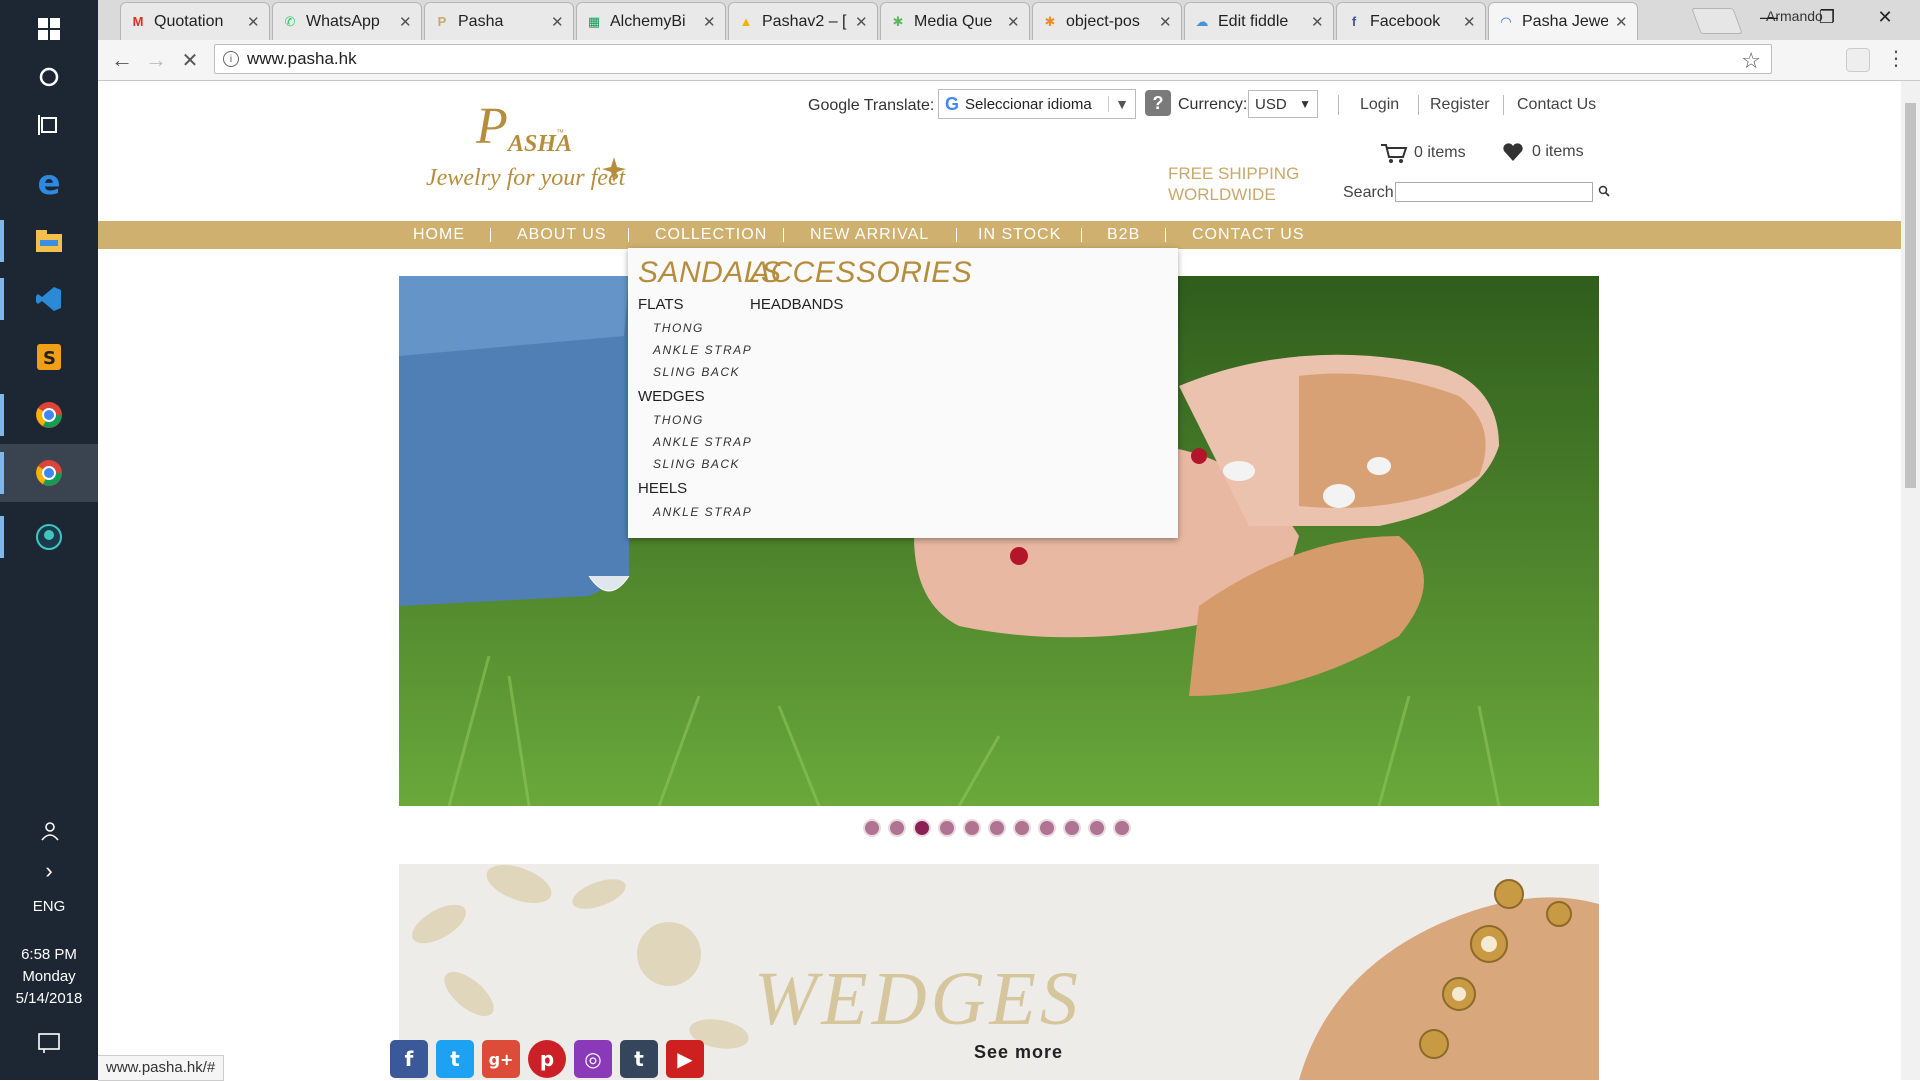 Image resolution: width=1920 pixels, height=1081 pixels. I want to click on menu-headbands: HEADBANDS, so click(796, 304).